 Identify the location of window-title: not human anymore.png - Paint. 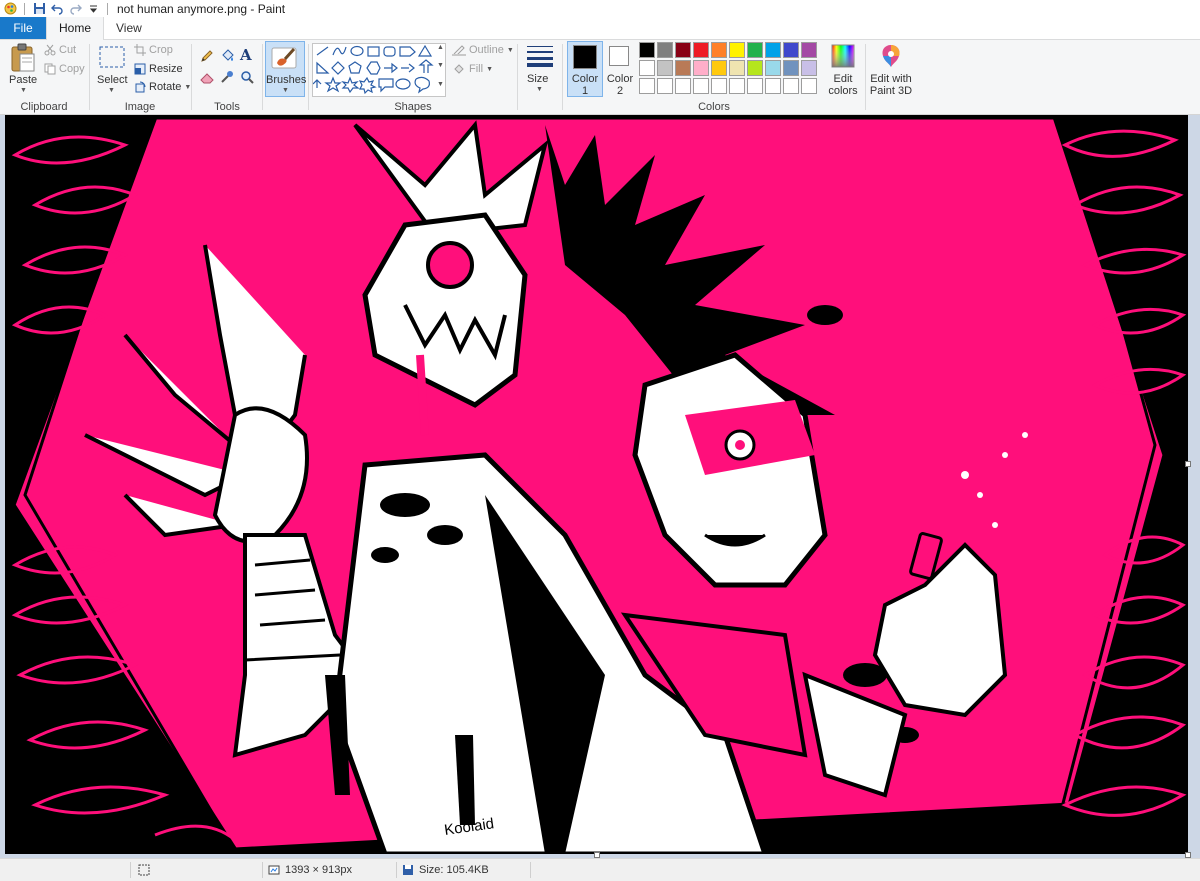
(201, 8).